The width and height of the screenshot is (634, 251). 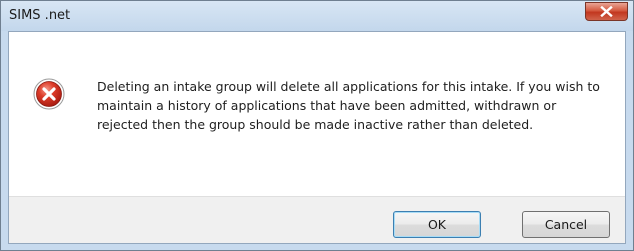 I want to click on ok-button: OK, so click(x=437, y=224).